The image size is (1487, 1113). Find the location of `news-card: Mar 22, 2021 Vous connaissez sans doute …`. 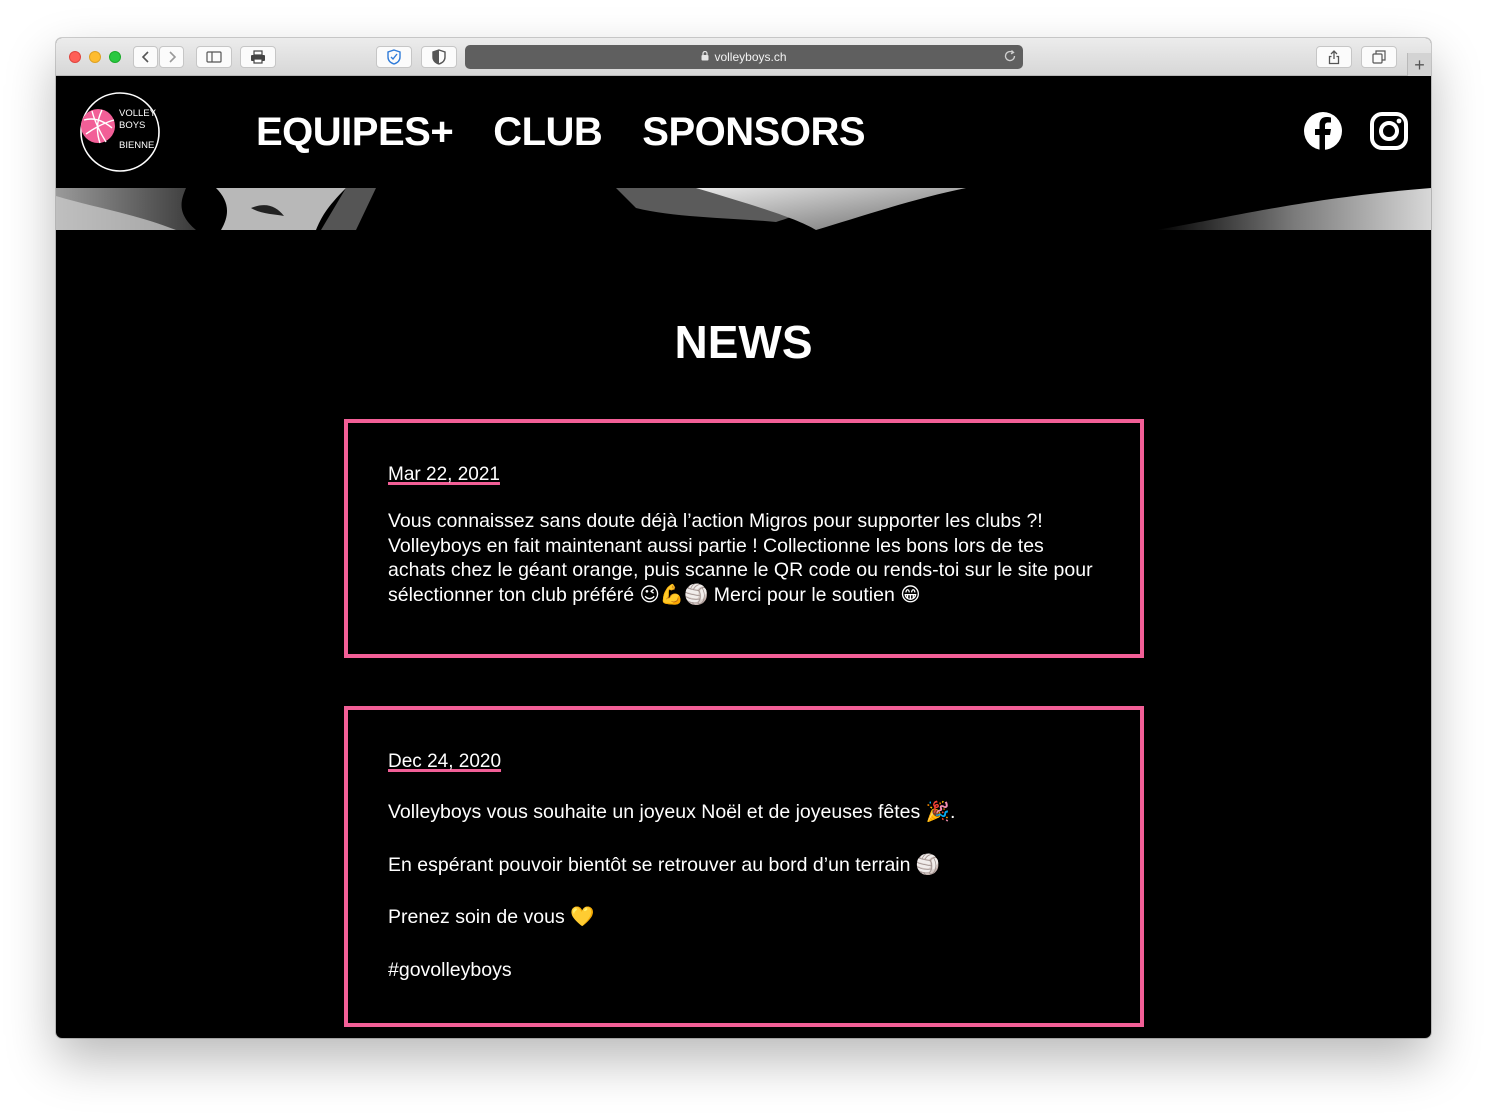

news-card: Mar 22, 2021 Vous connaissez sans doute … is located at coordinates (744, 538).